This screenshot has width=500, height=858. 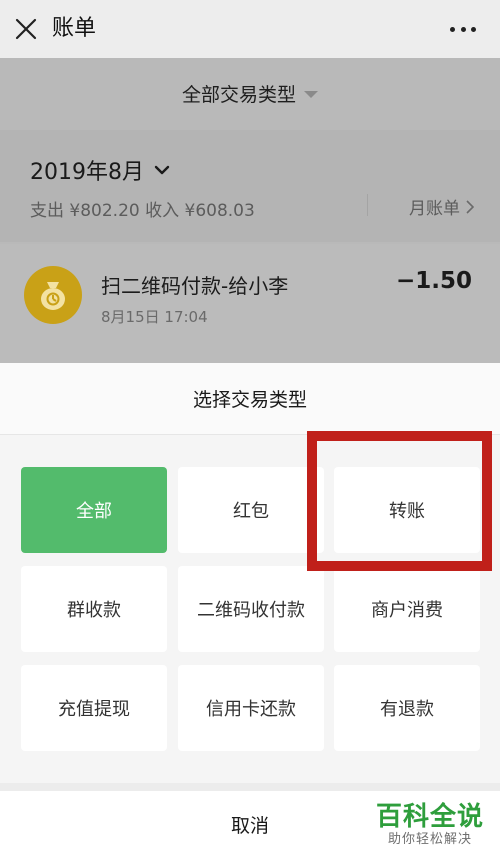 What do you see at coordinates (429, 839) in the screenshot?
I see `watermark-subtitle: 助你轻松解决` at bounding box center [429, 839].